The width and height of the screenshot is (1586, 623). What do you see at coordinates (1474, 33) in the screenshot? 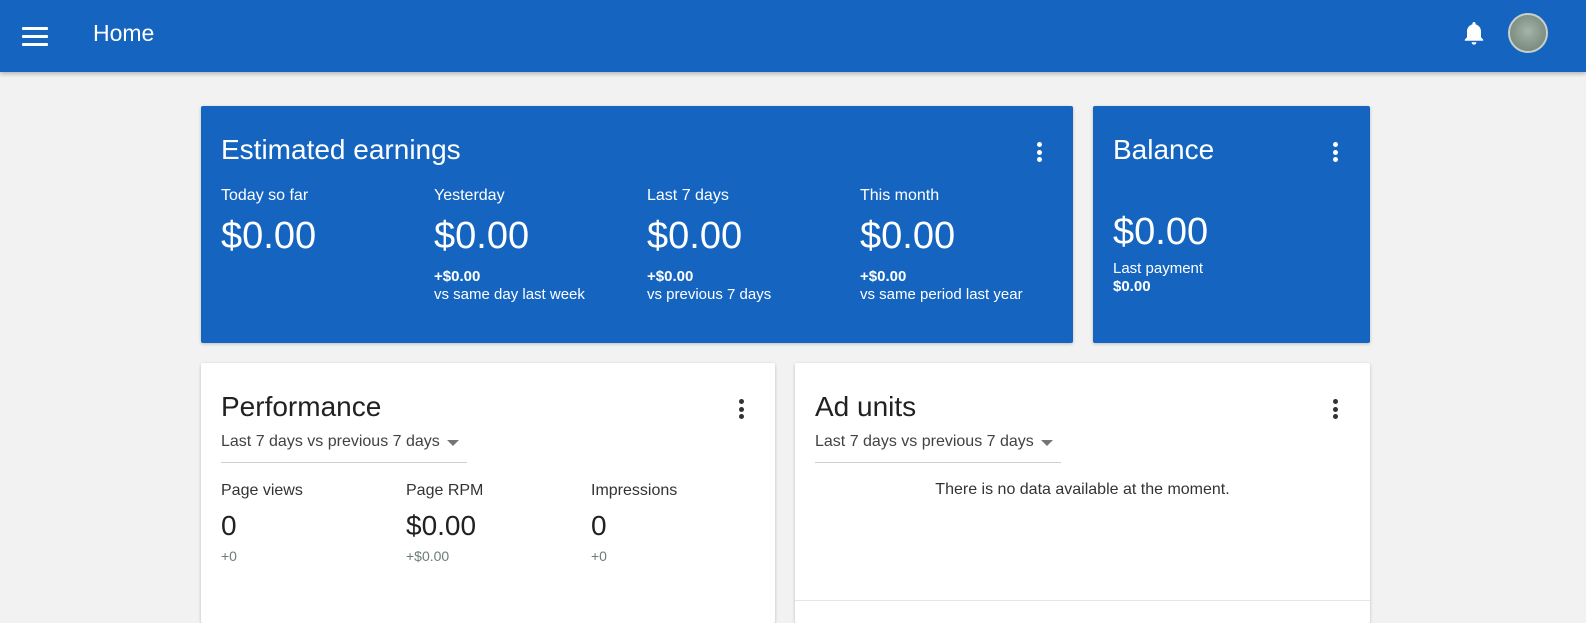
I see `bell-icon` at bounding box center [1474, 33].